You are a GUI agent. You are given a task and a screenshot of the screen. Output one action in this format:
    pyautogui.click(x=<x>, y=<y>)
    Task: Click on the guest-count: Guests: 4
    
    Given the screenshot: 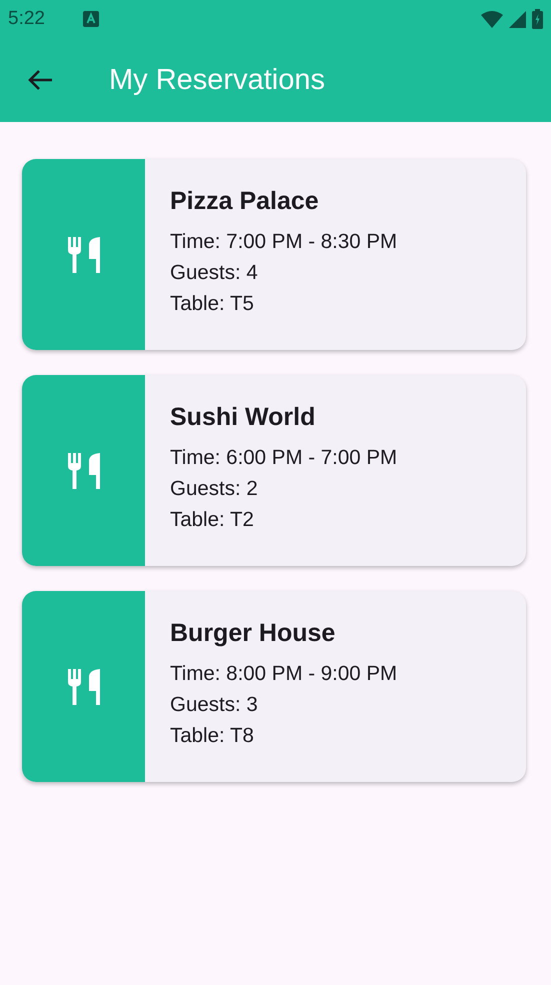 What is the action you would take?
    pyautogui.click(x=214, y=273)
    